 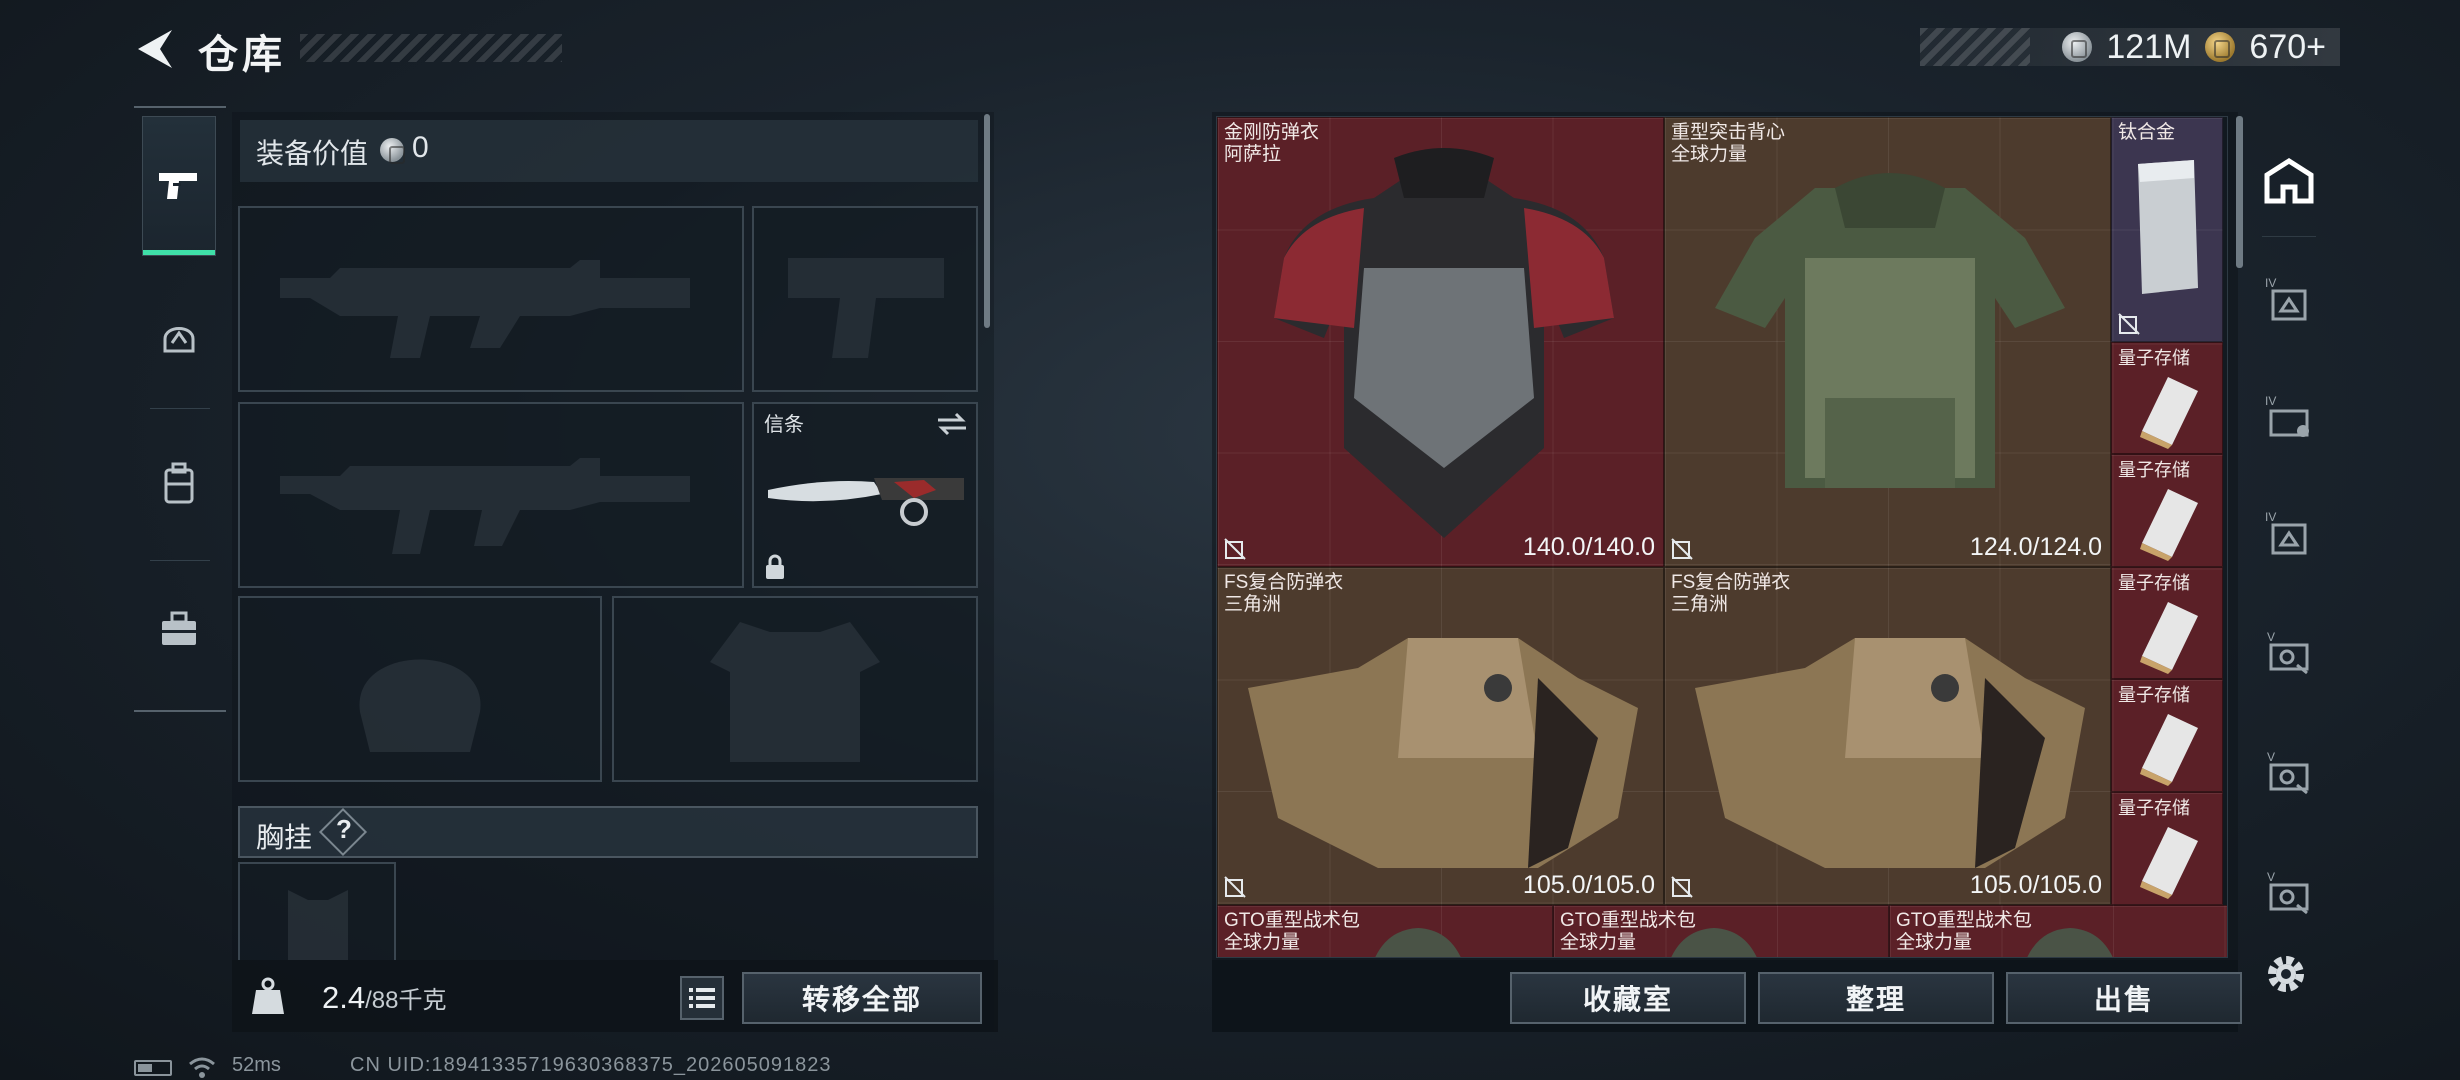 What do you see at coordinates (1731, 582) in the screenshot?
I see `item-name: FS复合防弹衣` at bounding box center [1731, 582].